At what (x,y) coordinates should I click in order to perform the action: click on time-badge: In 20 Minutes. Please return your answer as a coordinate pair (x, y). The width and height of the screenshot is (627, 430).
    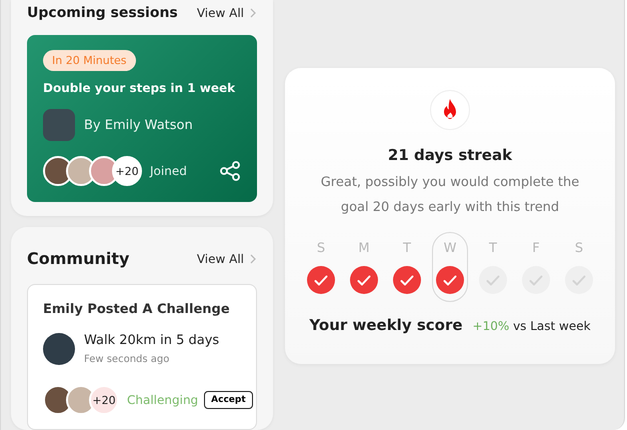
    Looking at the image, I should click on (89, 60).